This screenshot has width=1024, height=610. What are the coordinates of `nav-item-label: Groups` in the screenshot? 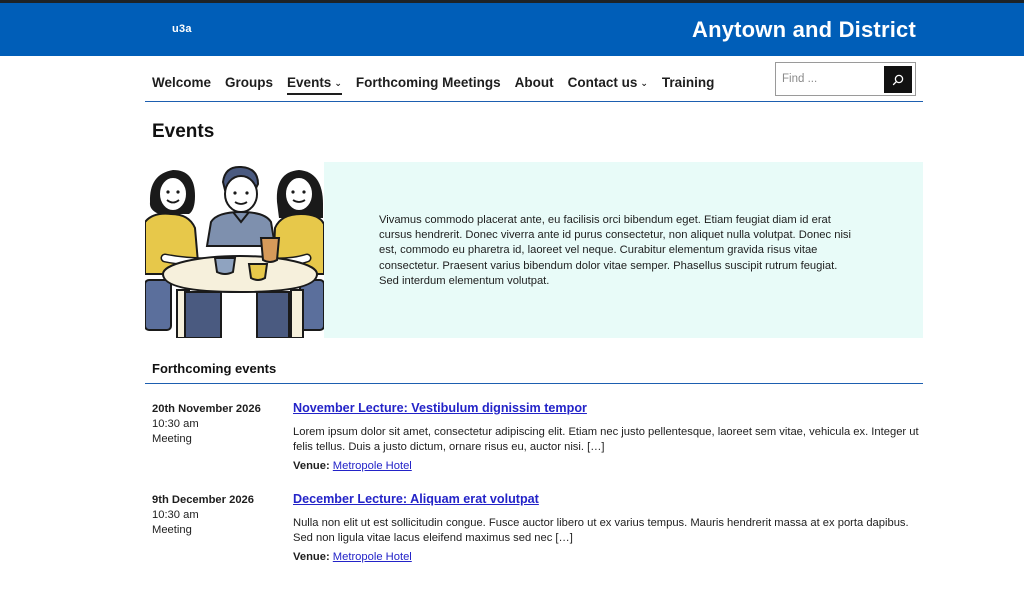 It's located at (249, 82).